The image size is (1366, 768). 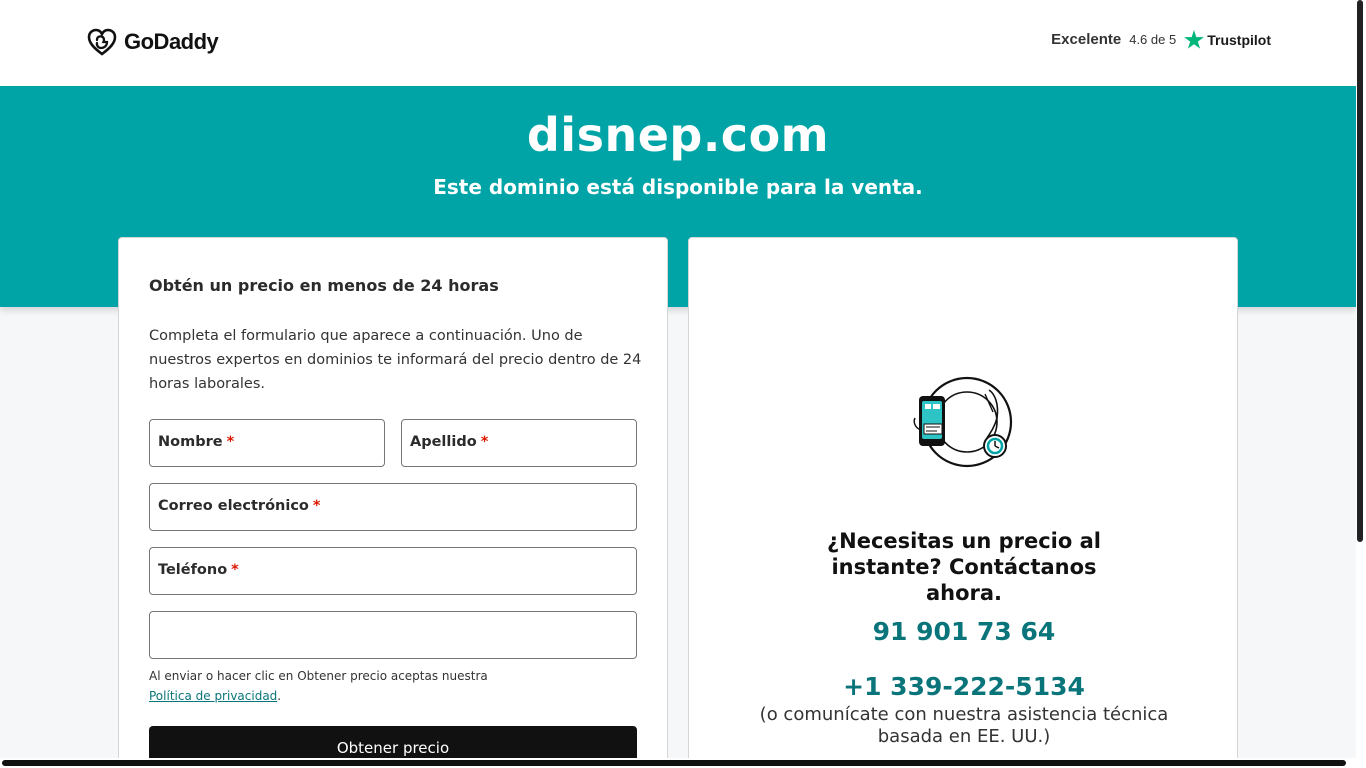 What do you see at coordinates (393, 635) in the screenshot?
I see `additional-field` at bounding box center [393, 635].